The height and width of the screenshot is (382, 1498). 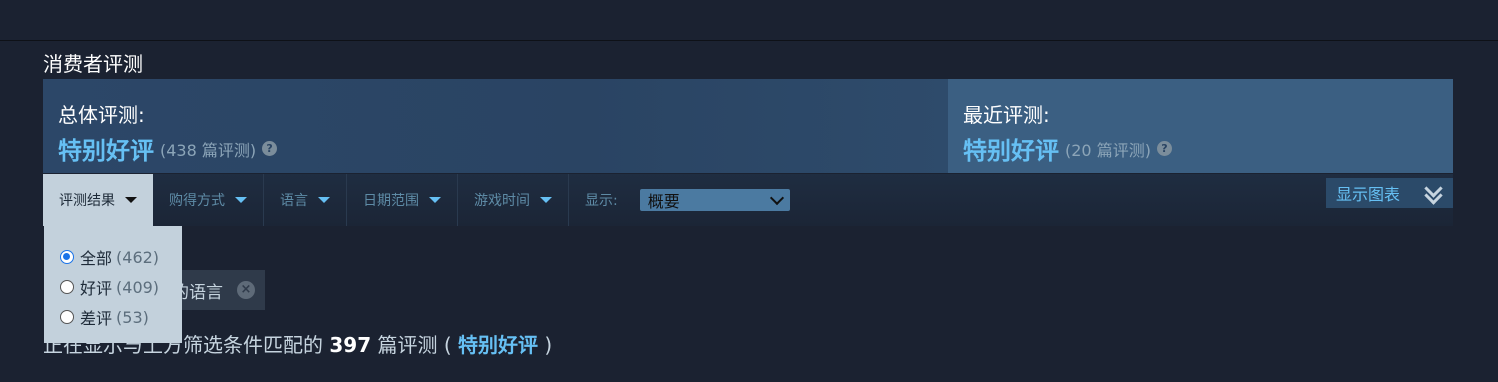 I want to click on display-control: 显示: 概要, so click(x=679, y=200).